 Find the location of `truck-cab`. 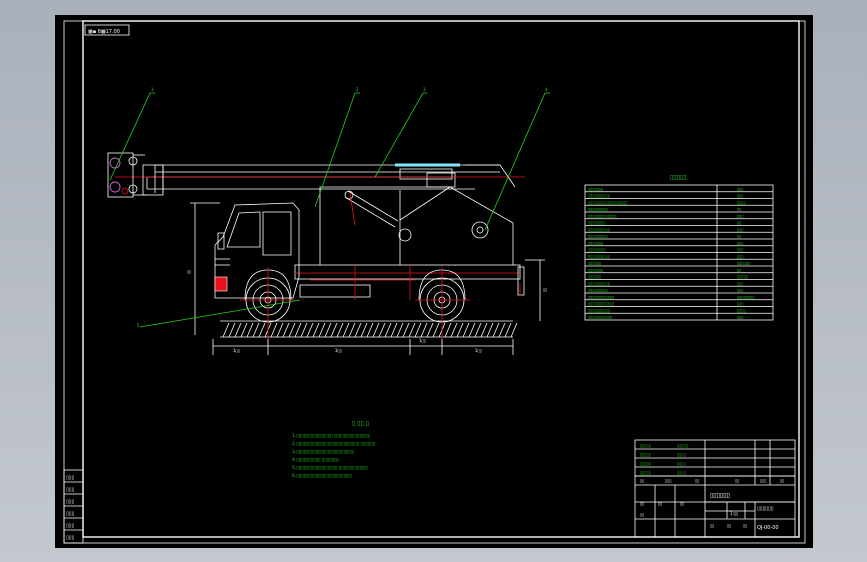

truck-cab is located at coordinates (257, 250).